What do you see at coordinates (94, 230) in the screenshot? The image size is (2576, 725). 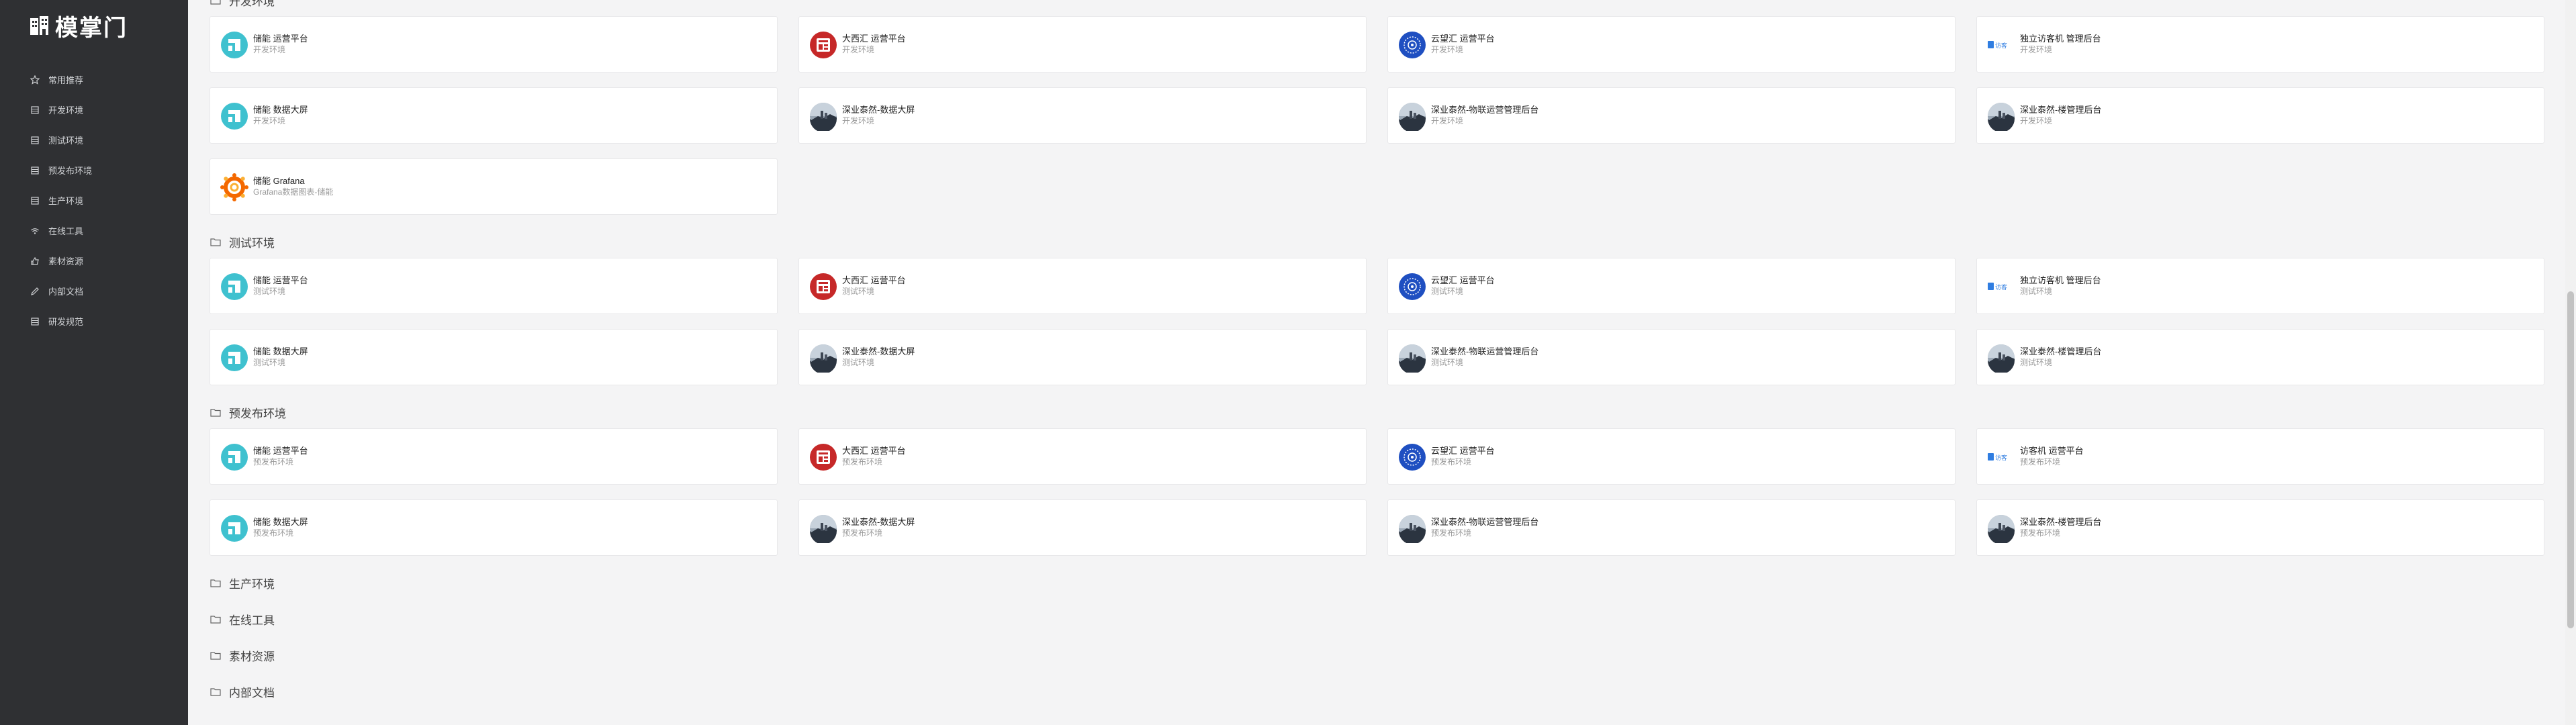 I see `sidebar-item-5: 在线工具` at bounding box center [94, 230].